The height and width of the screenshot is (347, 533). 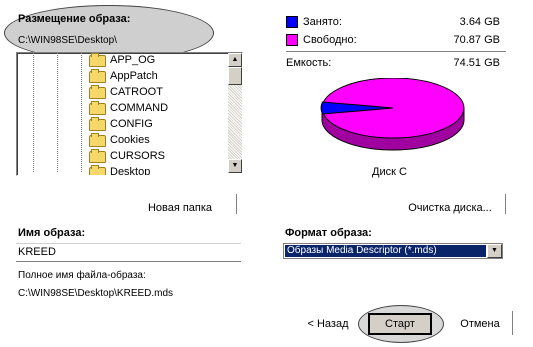 What do you see at coordinates (235, 76) in the screenshot?
I see `scroll-thumb` at bounding box center [235, 76].